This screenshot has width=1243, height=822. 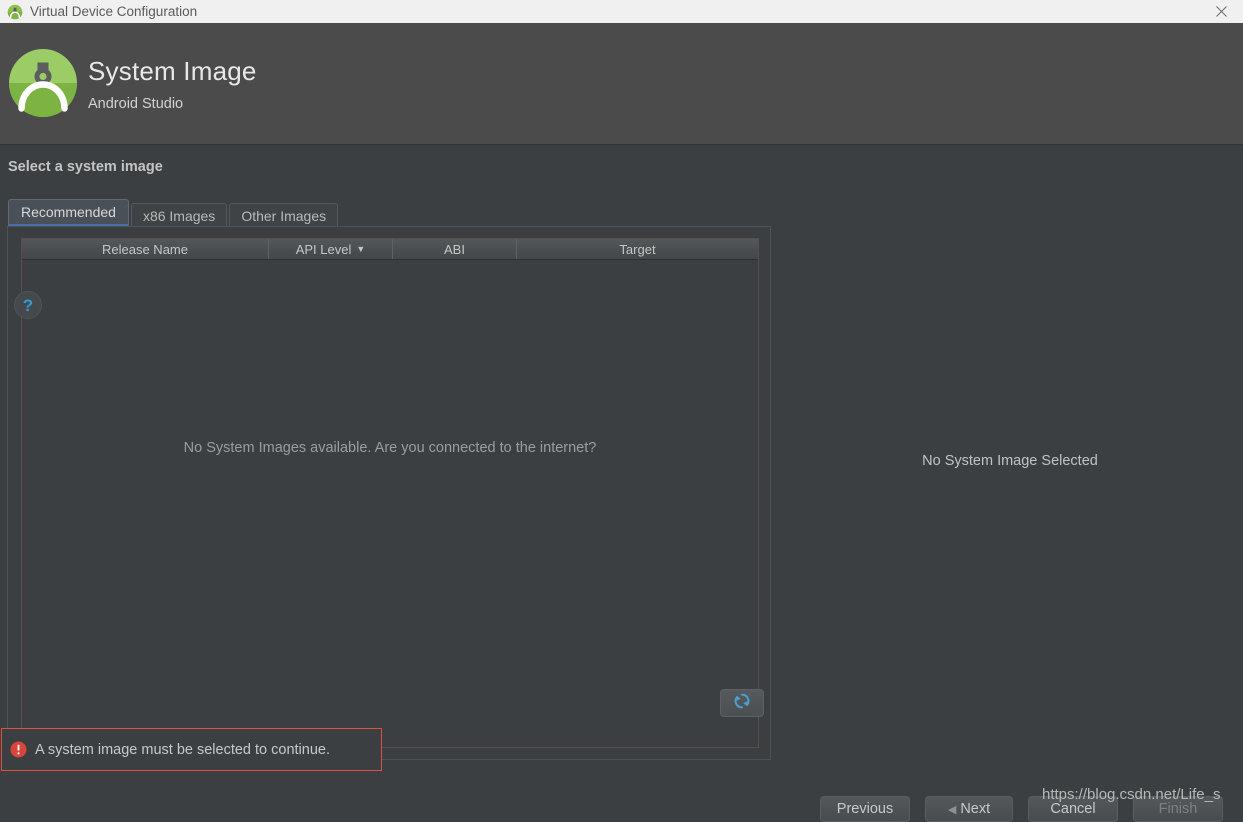 I want to click on image-category-tabs: Recommended x86 Images Other Images, so click(x=174, y=213).